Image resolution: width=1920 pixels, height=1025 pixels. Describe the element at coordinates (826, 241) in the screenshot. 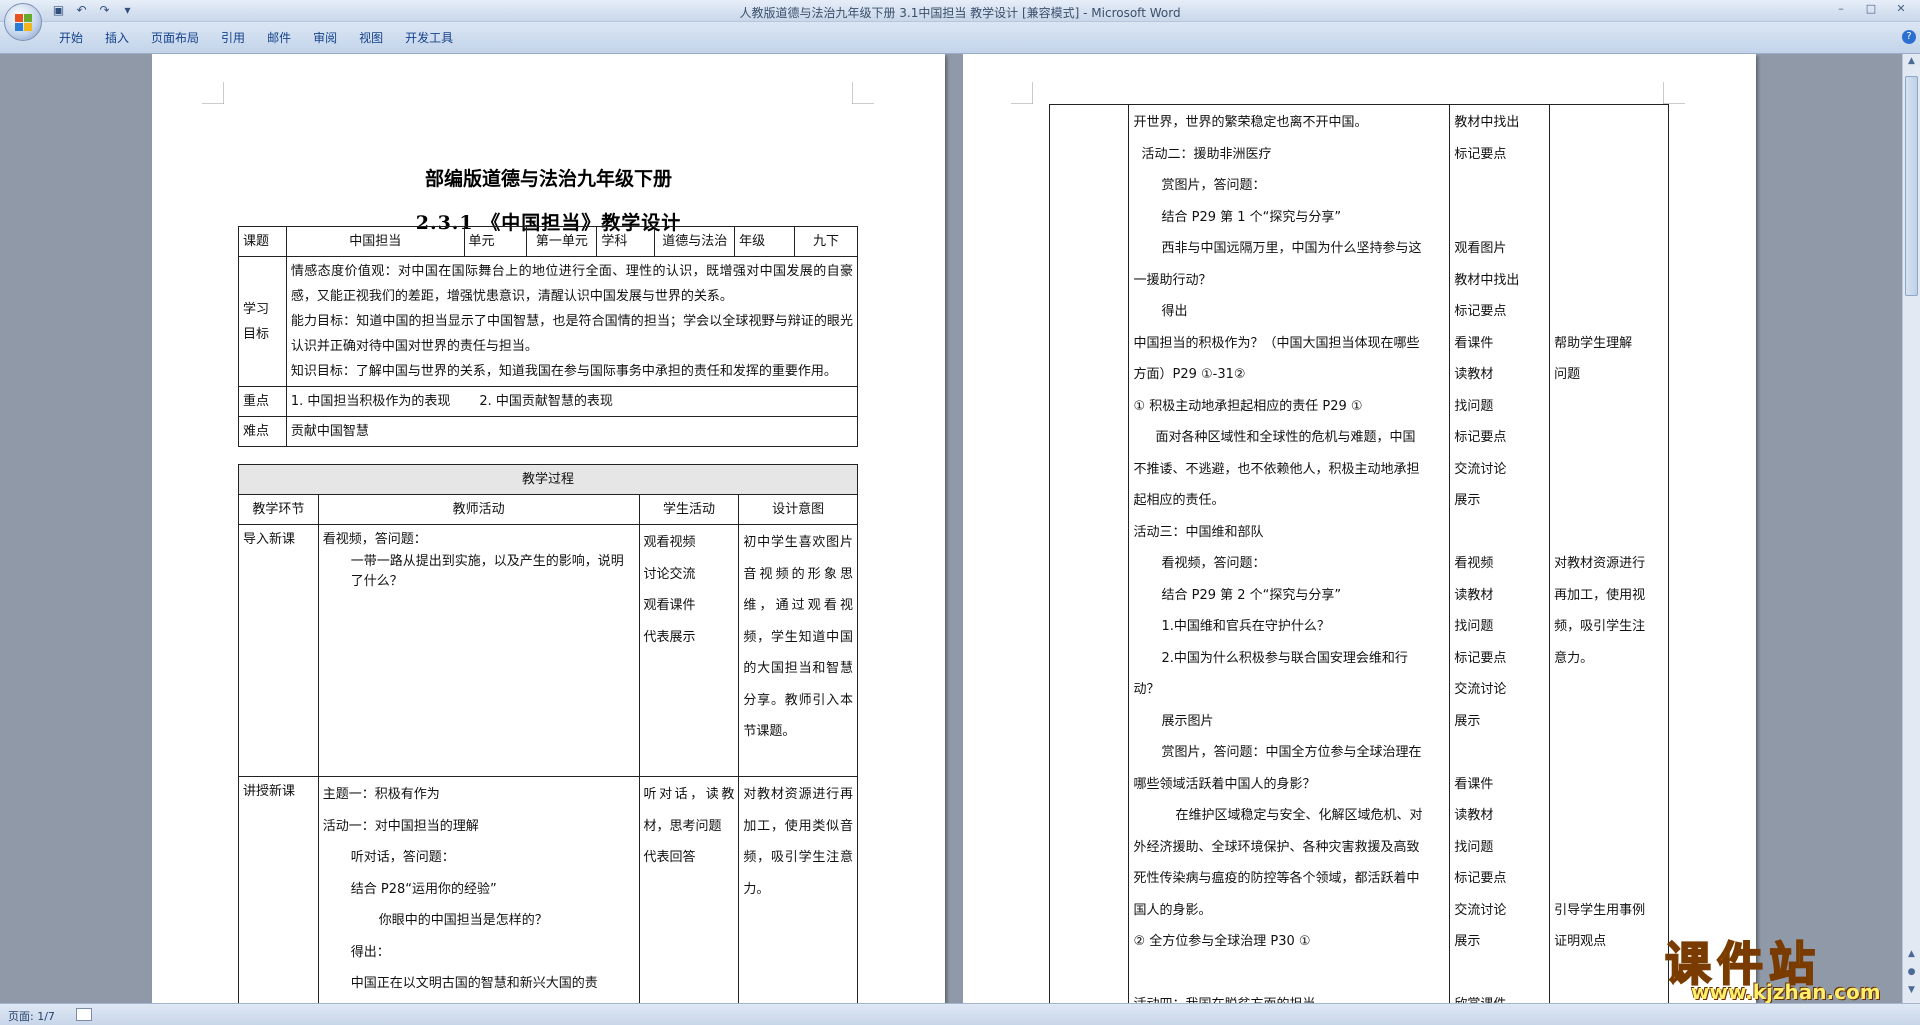

I see `grade-value: 九下` at that location.